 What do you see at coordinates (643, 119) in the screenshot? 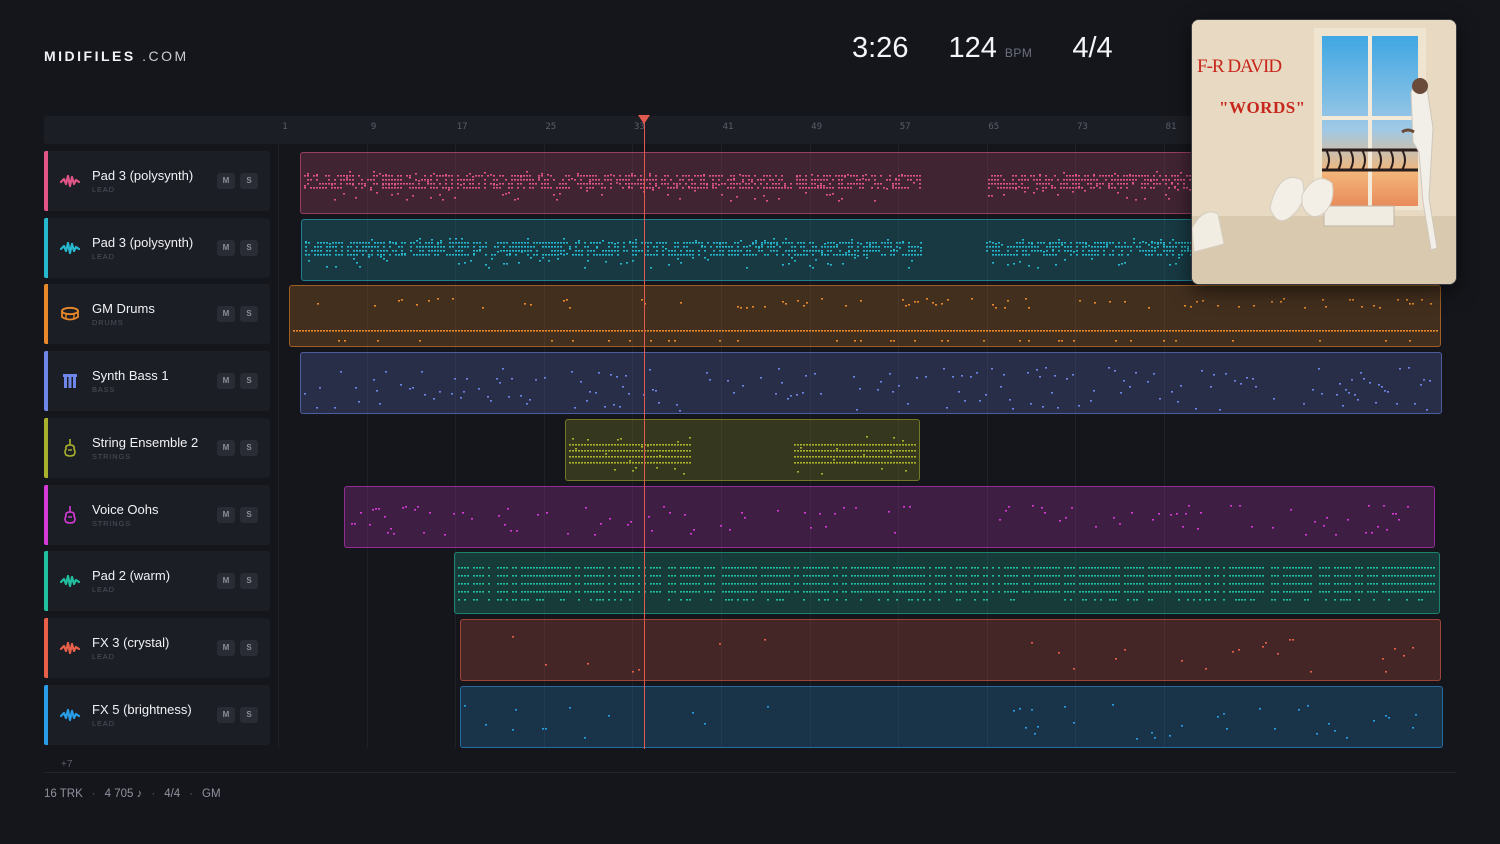
I see `playhead-handle-icon` at bounding box center [643, 119].